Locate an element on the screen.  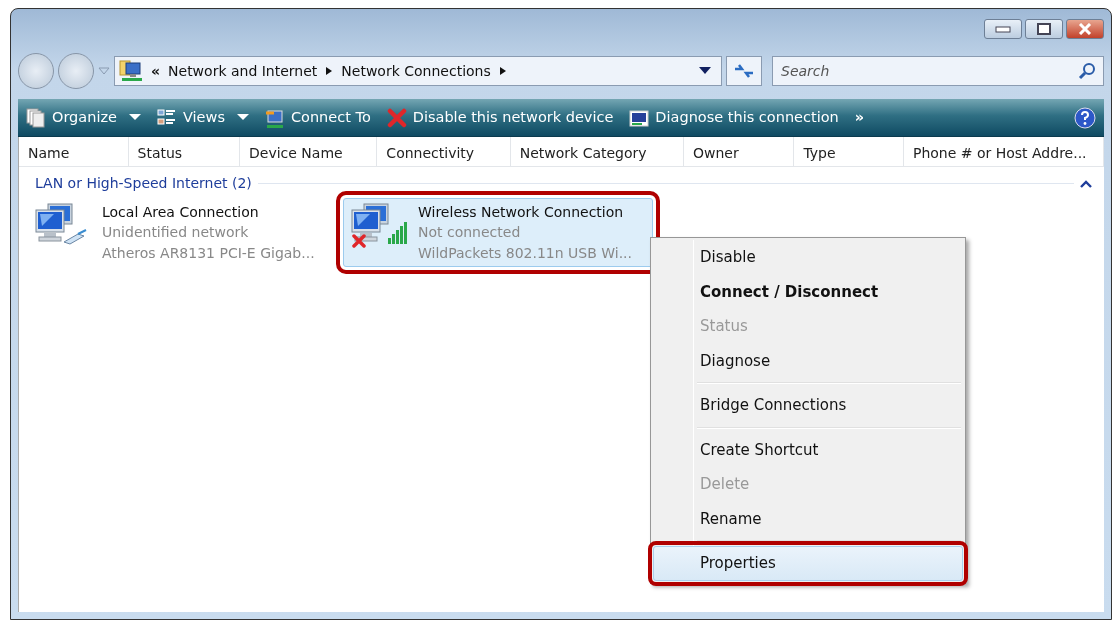
search-icon is located at coordinates (1087, 71).